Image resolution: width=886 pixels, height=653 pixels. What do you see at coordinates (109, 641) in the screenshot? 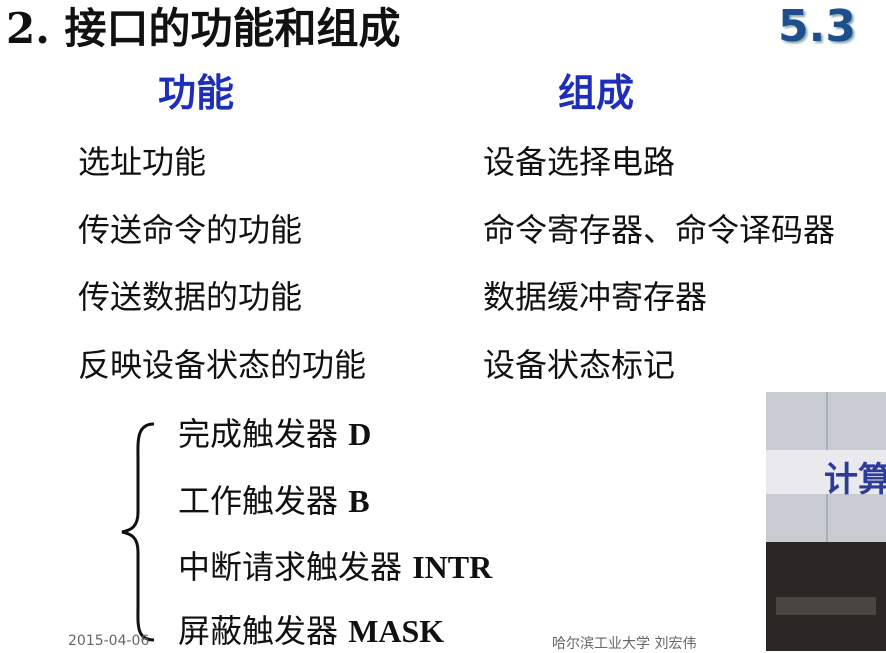
I see `footer-date: 2015-04-06` at bounding box center [109, 641].